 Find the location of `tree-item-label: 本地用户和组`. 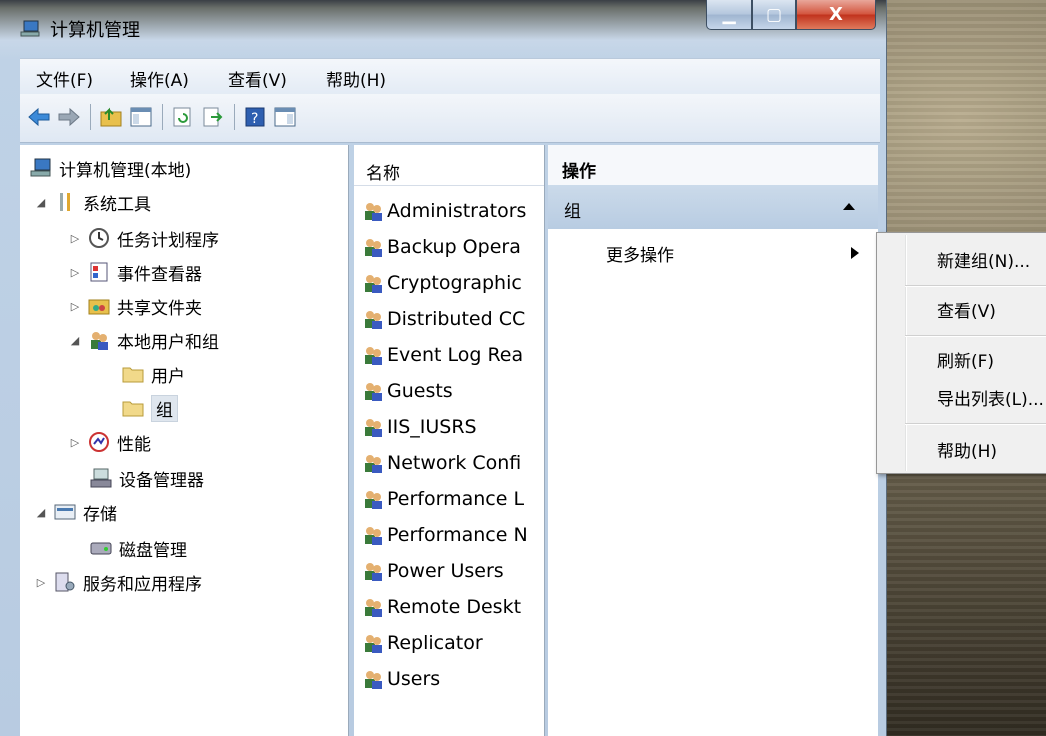

tree-item-label: 本地用户和组 is located at coordinates (168, 342).